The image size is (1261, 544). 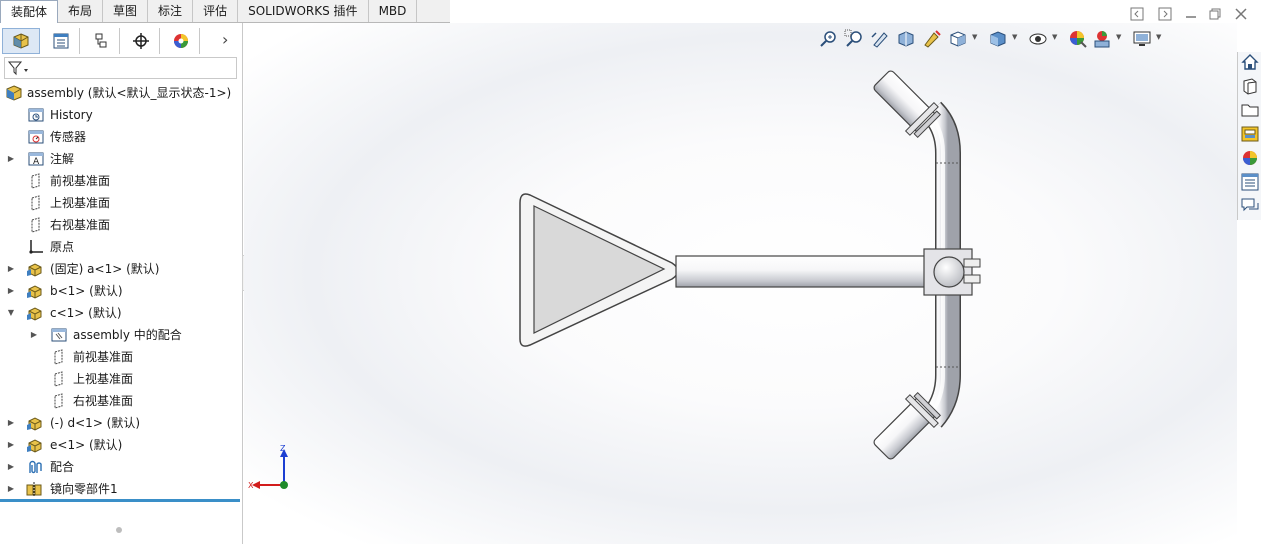 I want to click on hub-part, so click(x=952, y=272).